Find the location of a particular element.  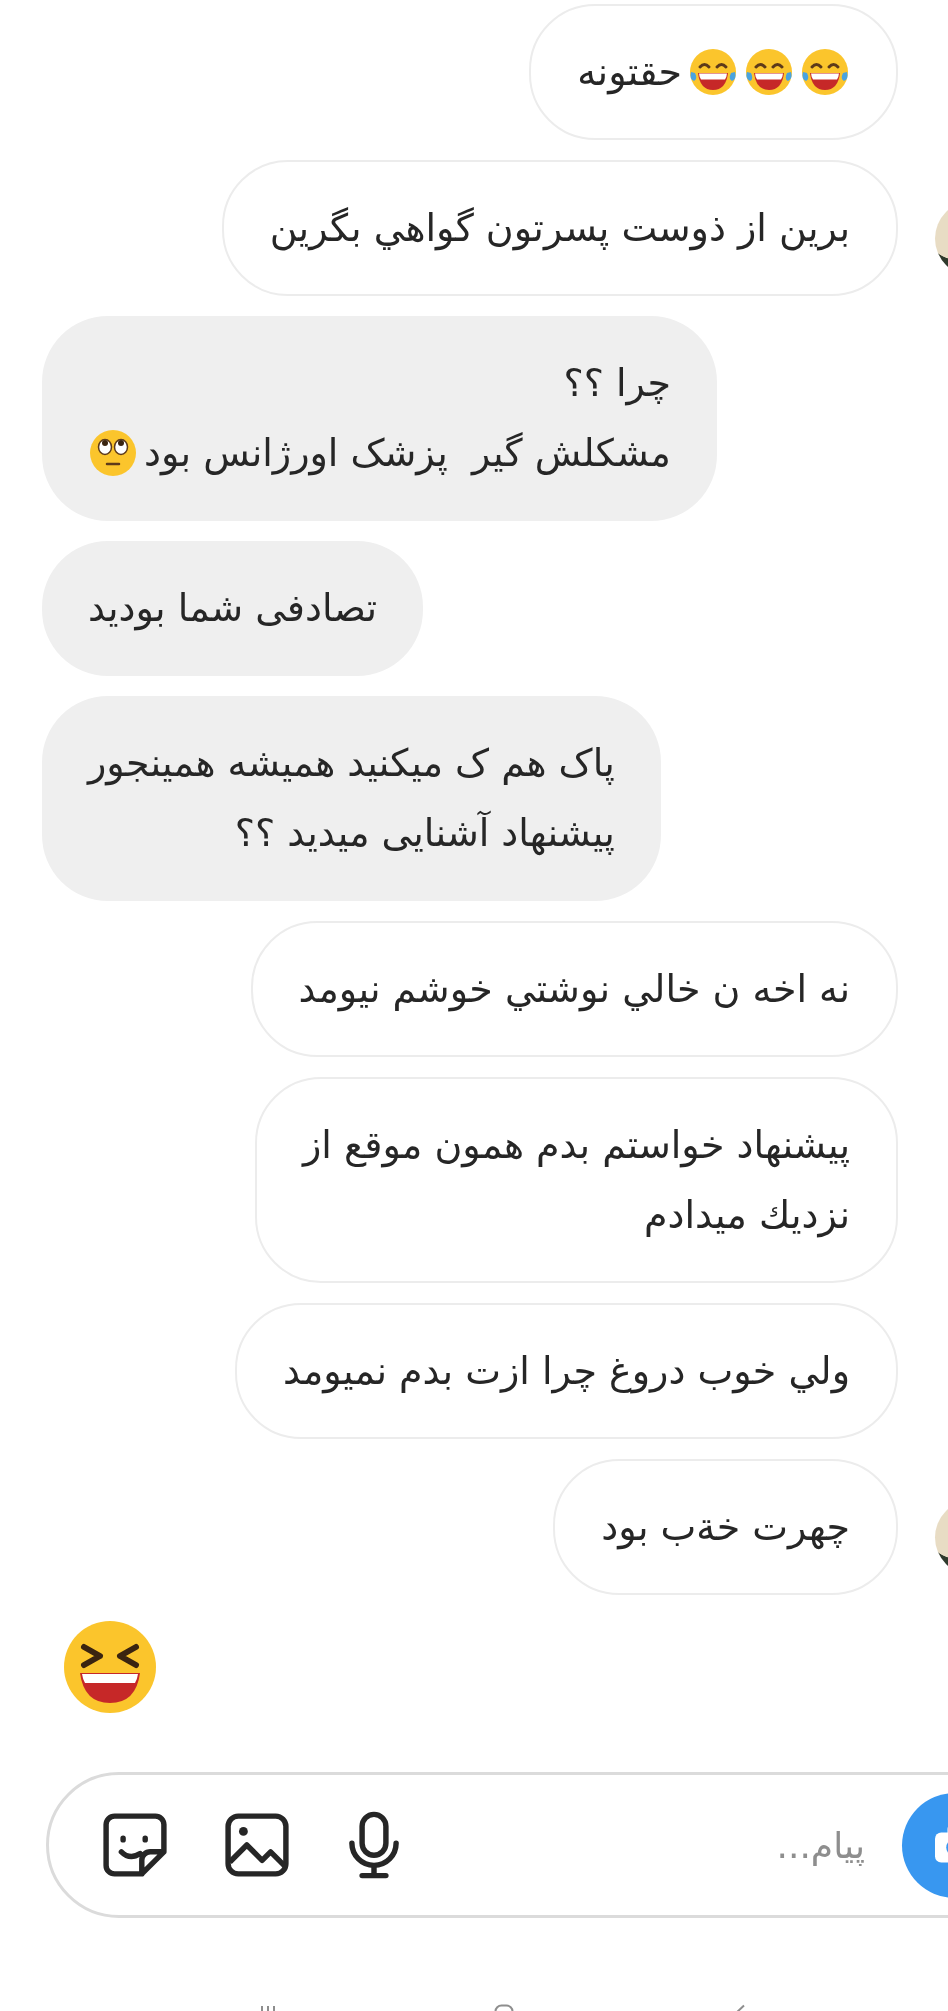

message-text: پاک هم ک میکنید همیشه همینجور پیشنهاد آشنایی میدید ؟؟ is located at coordinates (351, 799).